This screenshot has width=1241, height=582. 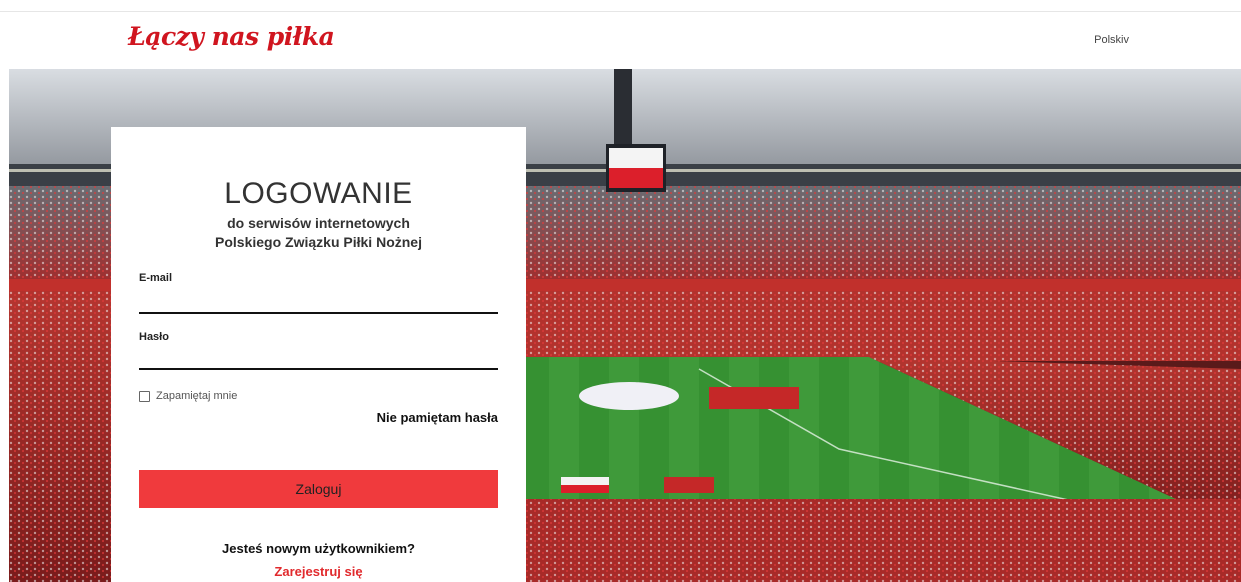 I want to click on site-header: Łączy nas piłka Polskiv, so click(x=620, y=40).